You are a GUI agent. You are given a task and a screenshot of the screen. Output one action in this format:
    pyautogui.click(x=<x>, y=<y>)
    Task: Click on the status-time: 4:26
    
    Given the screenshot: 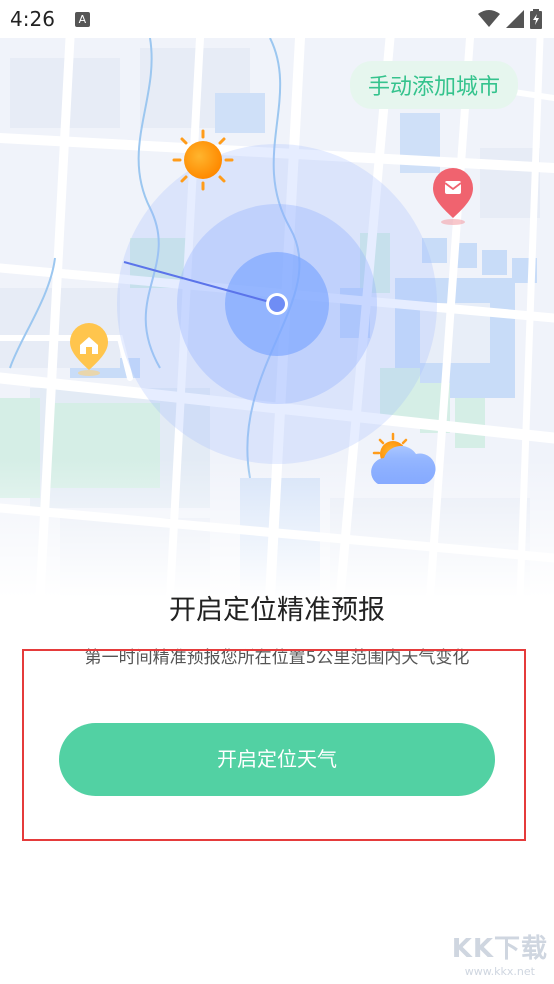 What is the action you would take?
    pyautogui.click(x=32, y=19)
    